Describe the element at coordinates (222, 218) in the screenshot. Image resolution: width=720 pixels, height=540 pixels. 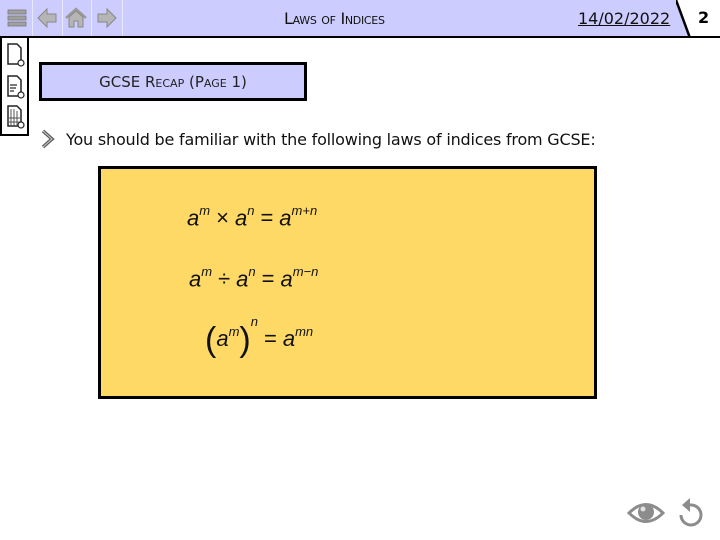
I see `operator: ×` at that location.